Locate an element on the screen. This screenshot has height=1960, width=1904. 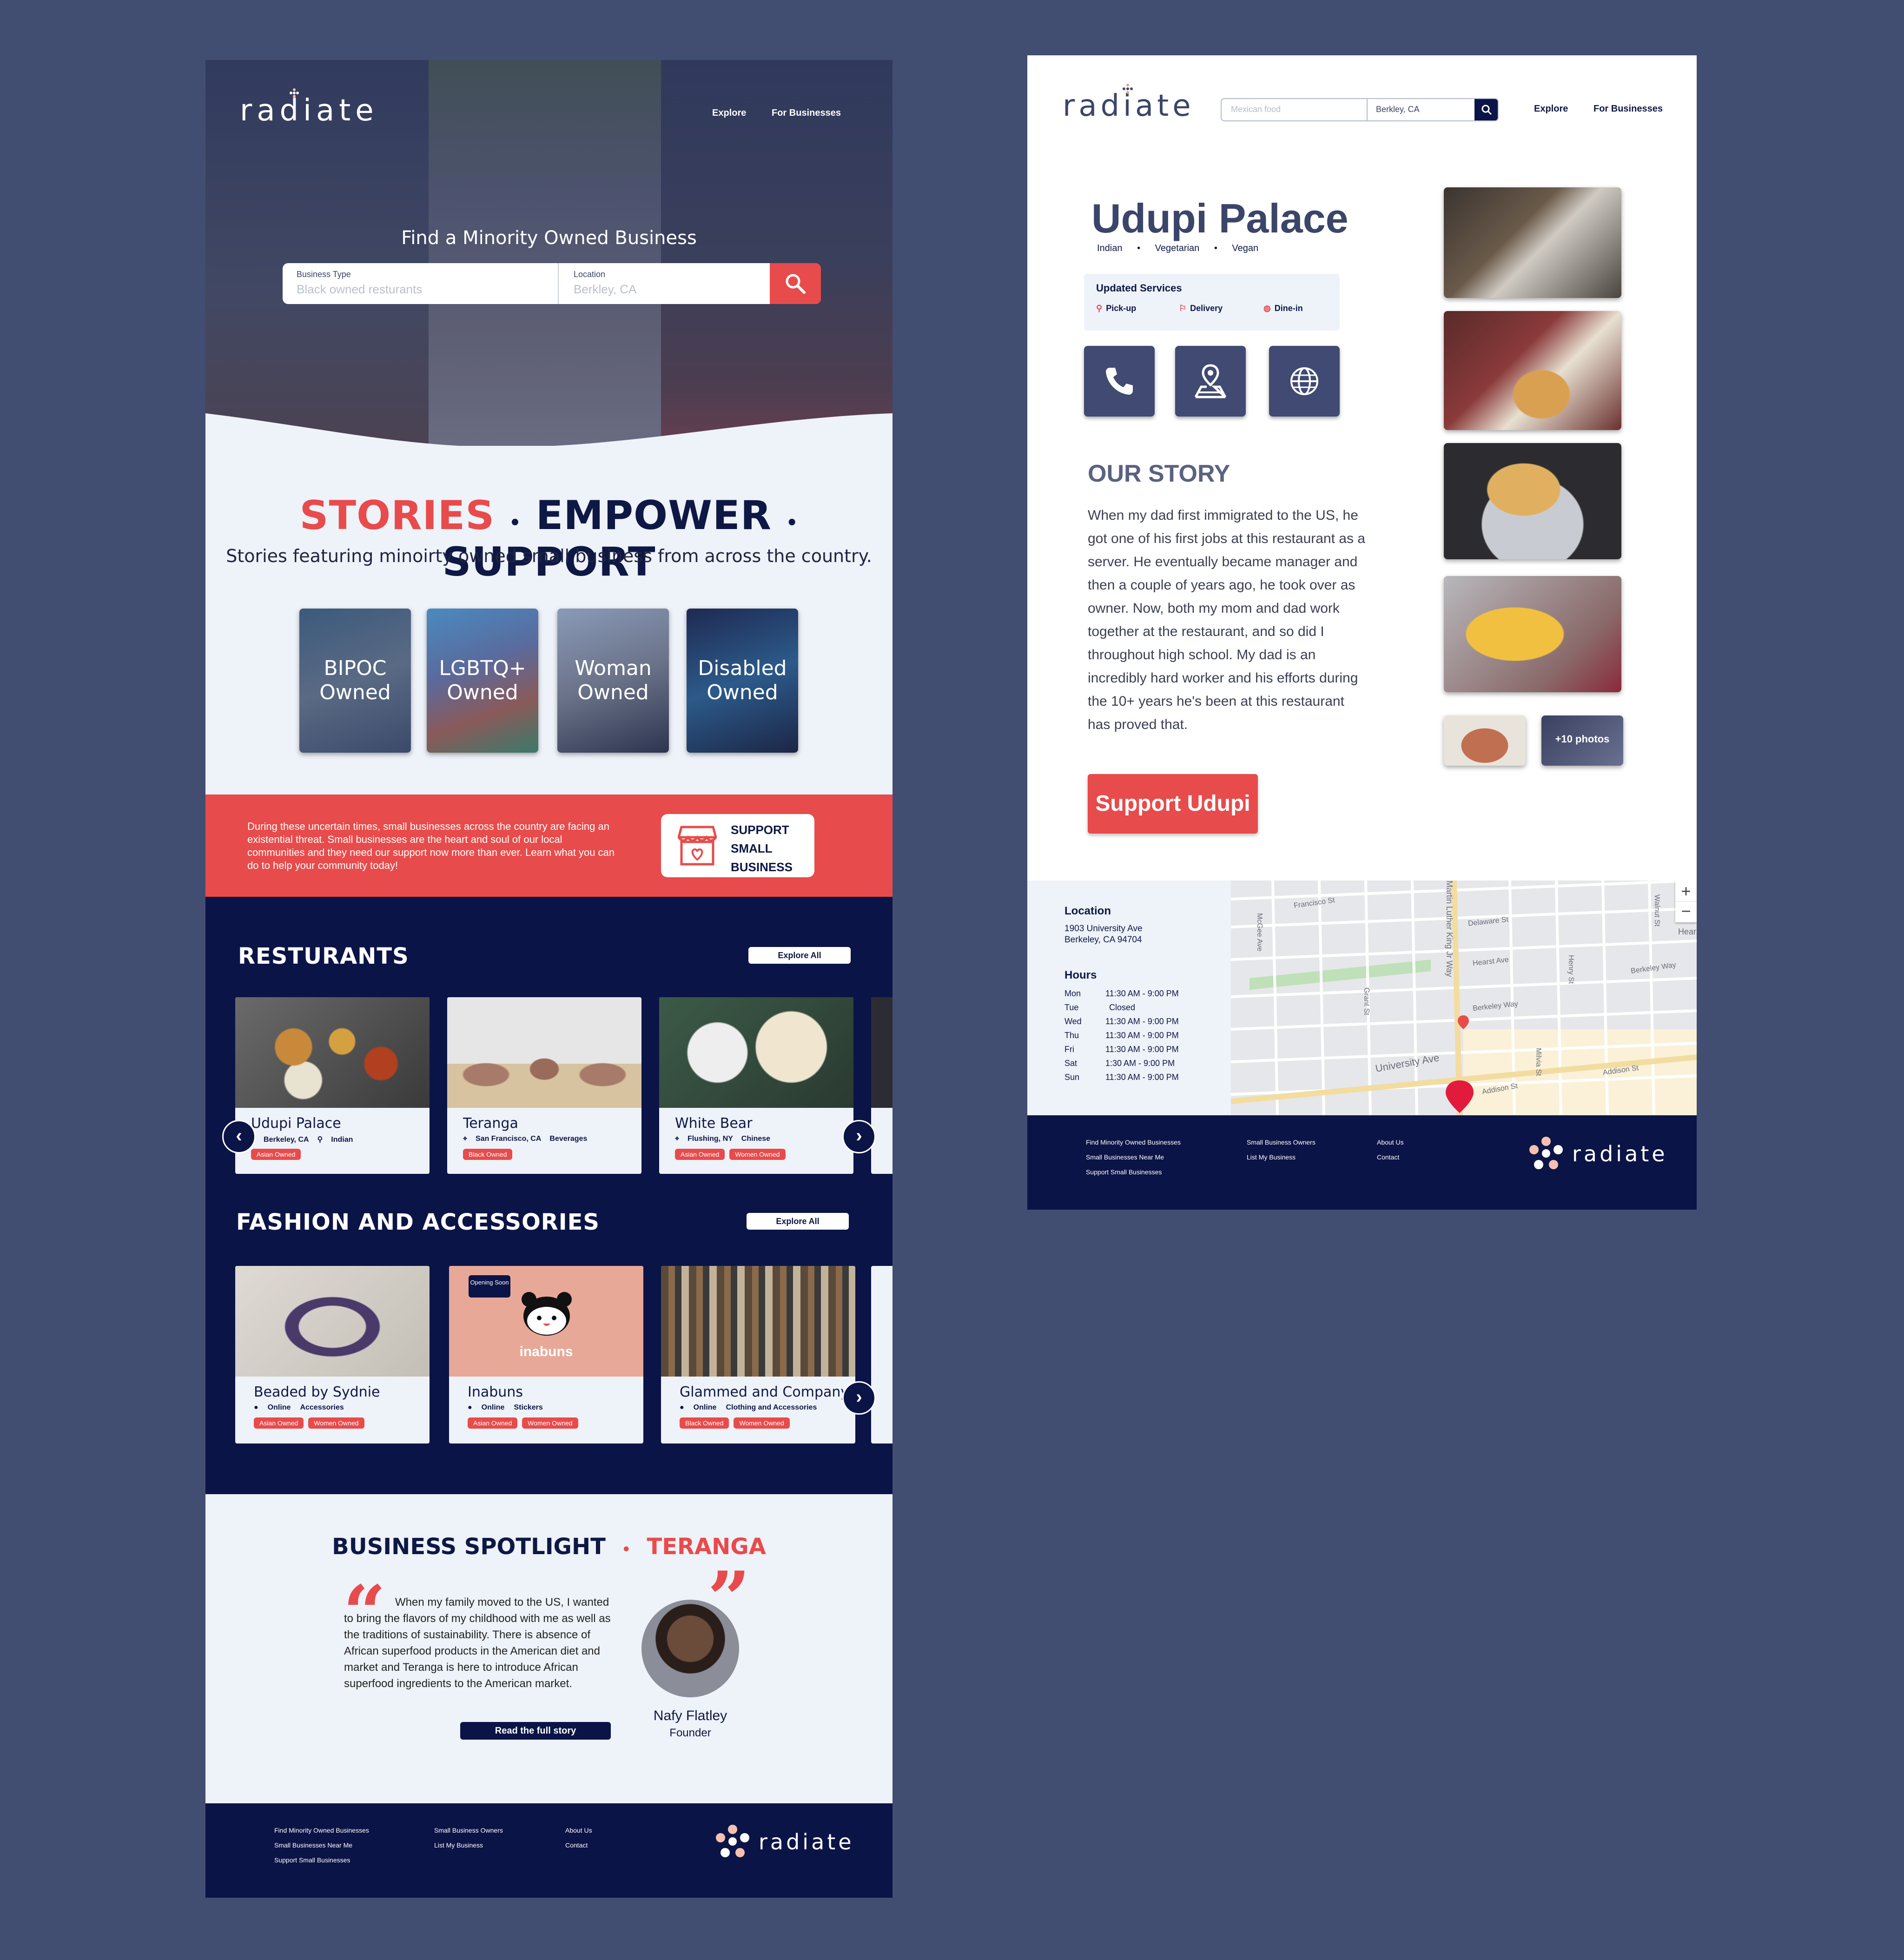
restaurant-category: Indian is located at coordinates (342, 1140).